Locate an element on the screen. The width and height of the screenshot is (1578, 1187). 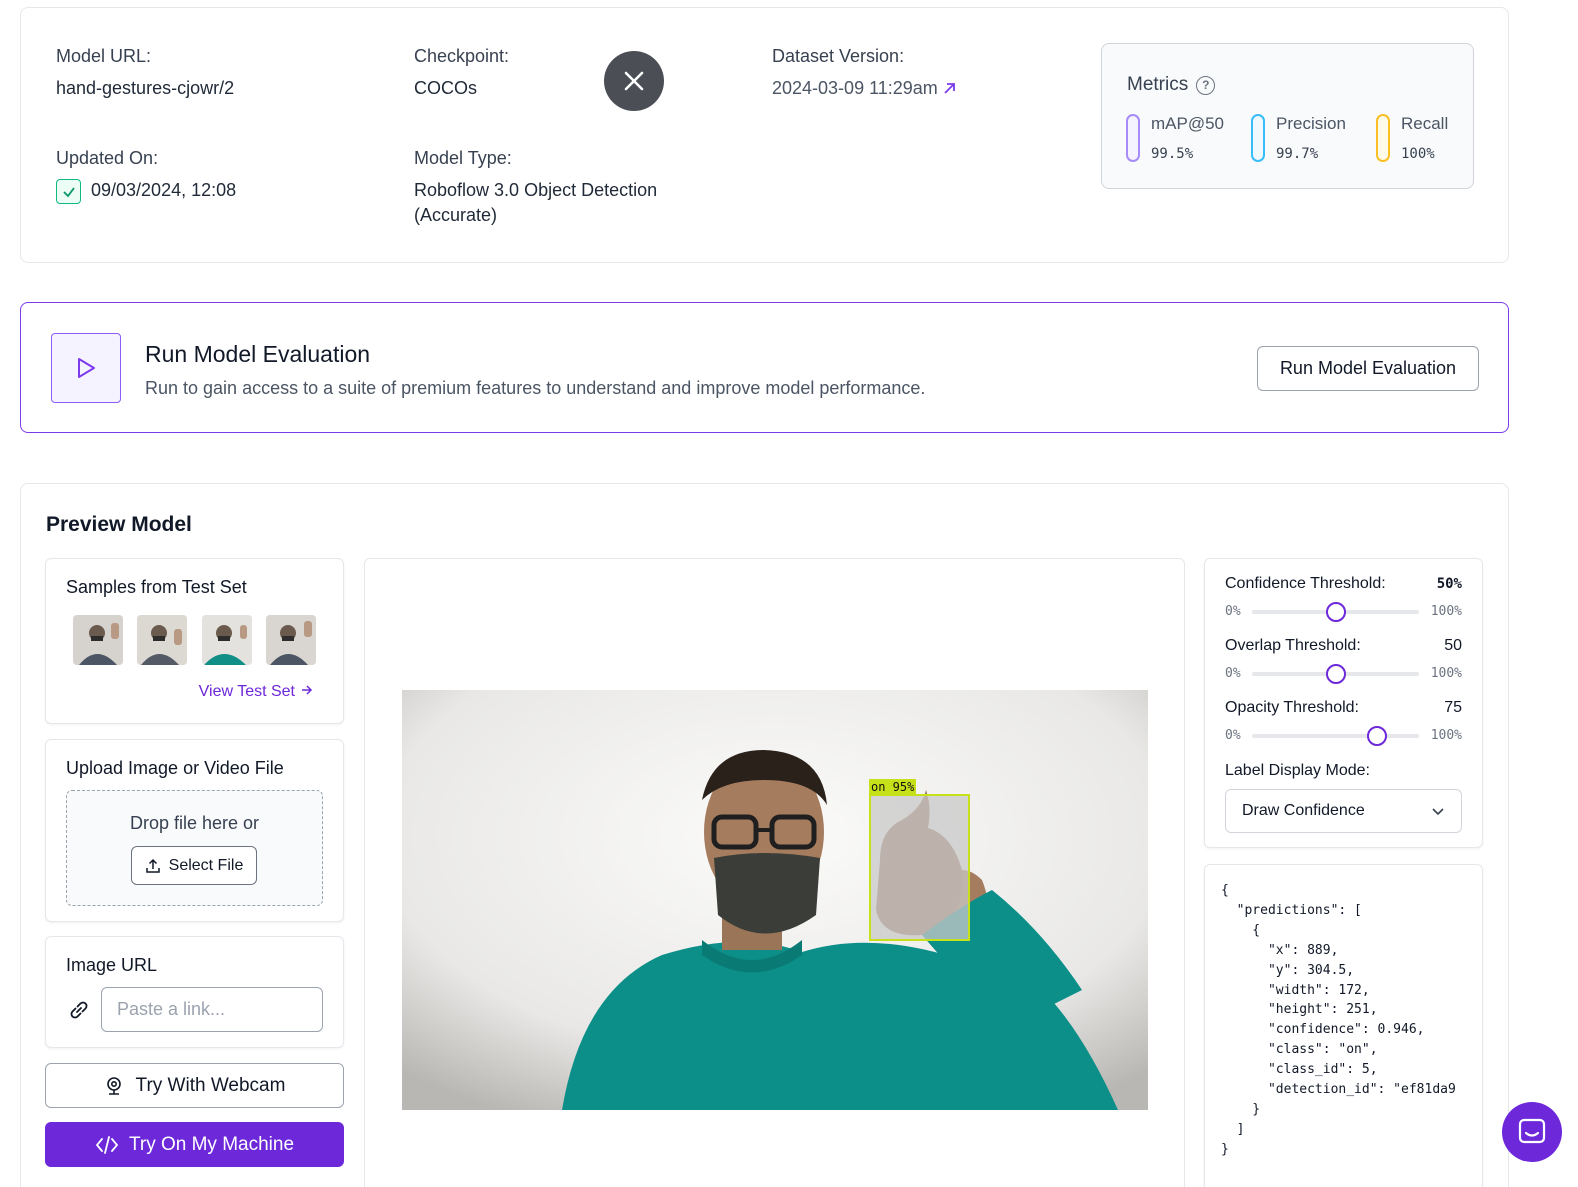
confidence-min: 0% is located at coordinates (1233, 611).